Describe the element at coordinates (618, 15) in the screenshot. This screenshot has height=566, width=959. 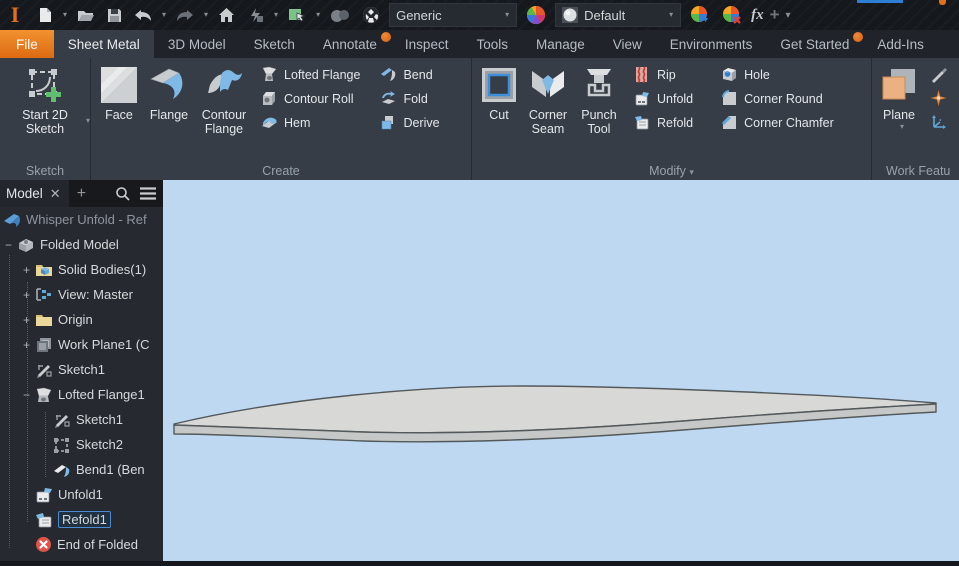
I see `appearance-combobox: Default ▾` at that location.